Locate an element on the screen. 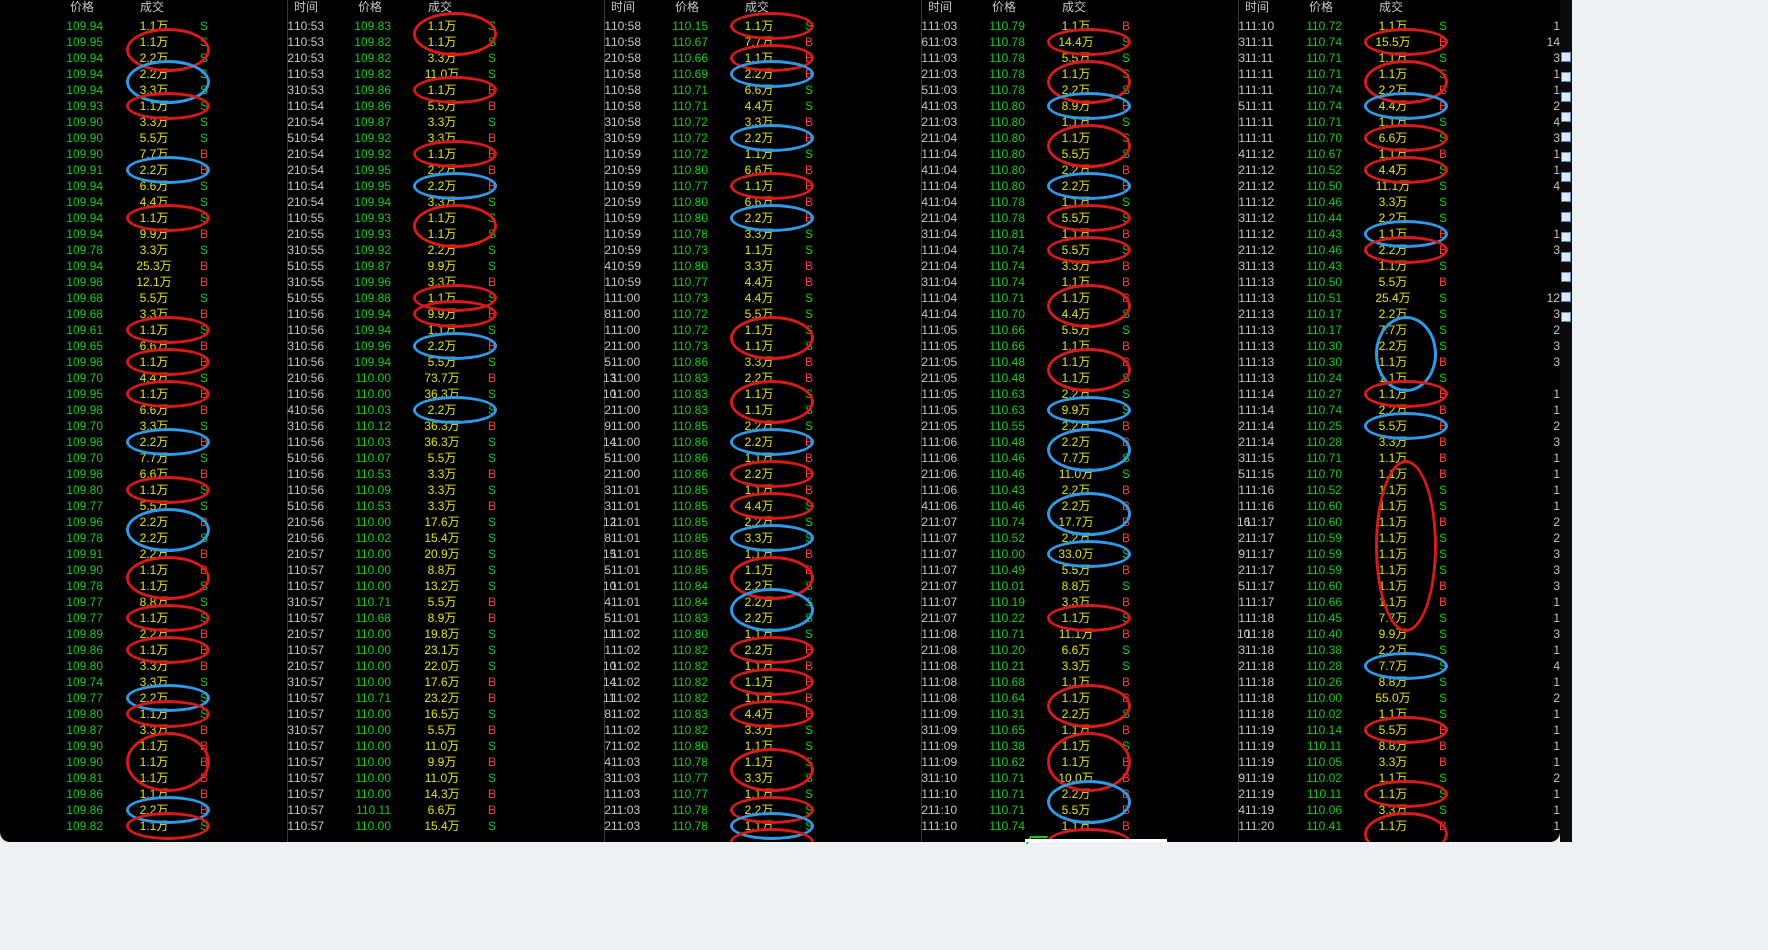  trade-row: 109.98 6.6万 B is located at coordinates (158, 410).